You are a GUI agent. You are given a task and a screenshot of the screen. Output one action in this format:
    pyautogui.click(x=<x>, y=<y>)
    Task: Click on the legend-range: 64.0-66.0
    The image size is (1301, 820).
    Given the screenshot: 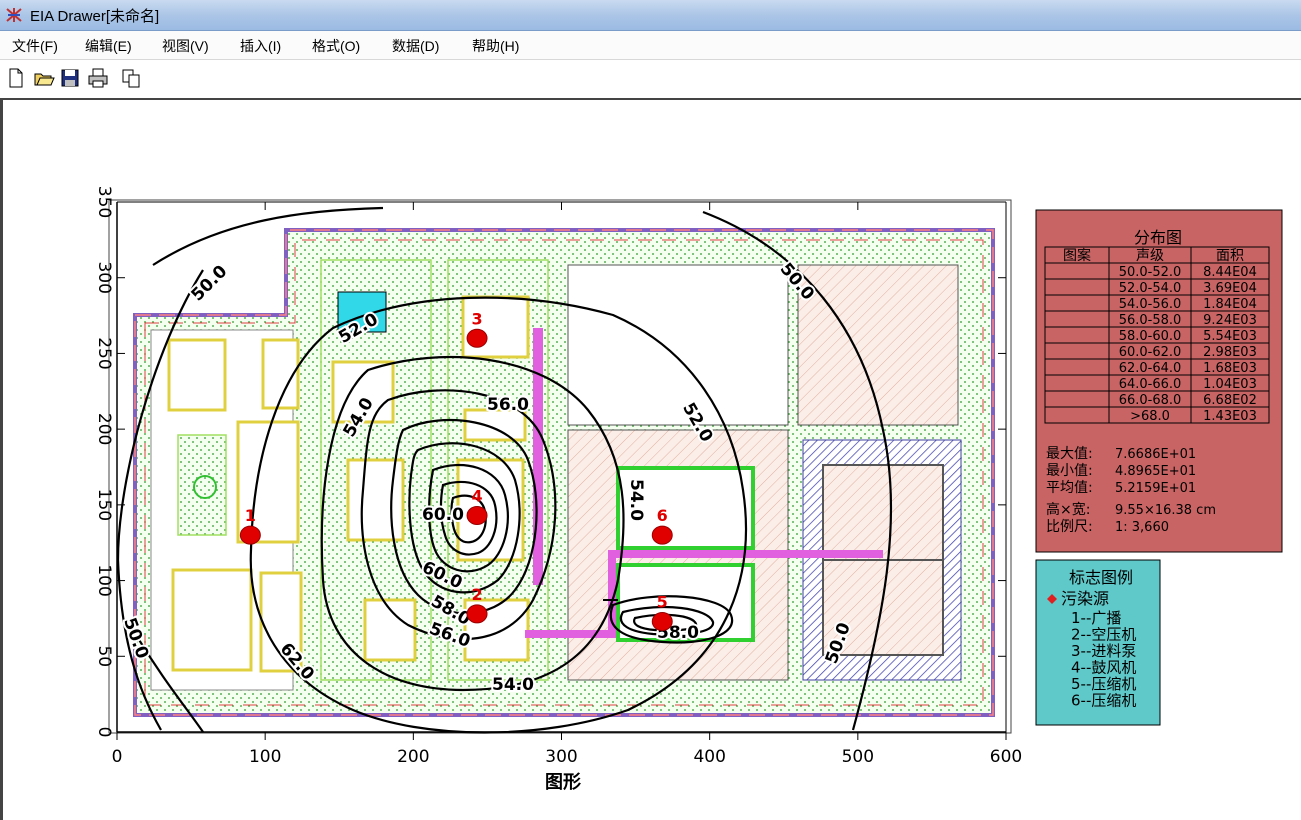 What is the action you would take?
    pyautogui.click(x=1150, y=384)
    